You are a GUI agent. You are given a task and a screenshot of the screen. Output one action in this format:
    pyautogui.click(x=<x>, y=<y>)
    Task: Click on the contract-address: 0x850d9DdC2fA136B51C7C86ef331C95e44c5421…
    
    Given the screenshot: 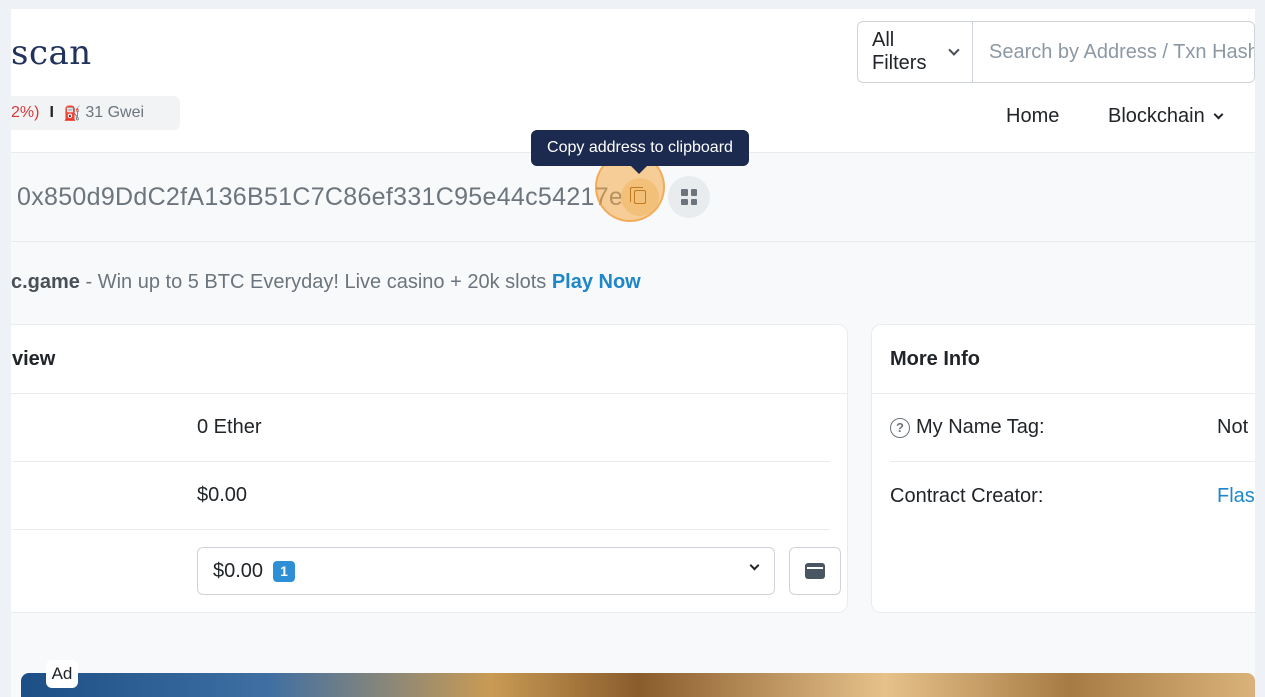 What is the action you would take?
    pyautogui.click(x=320, y=197)
    